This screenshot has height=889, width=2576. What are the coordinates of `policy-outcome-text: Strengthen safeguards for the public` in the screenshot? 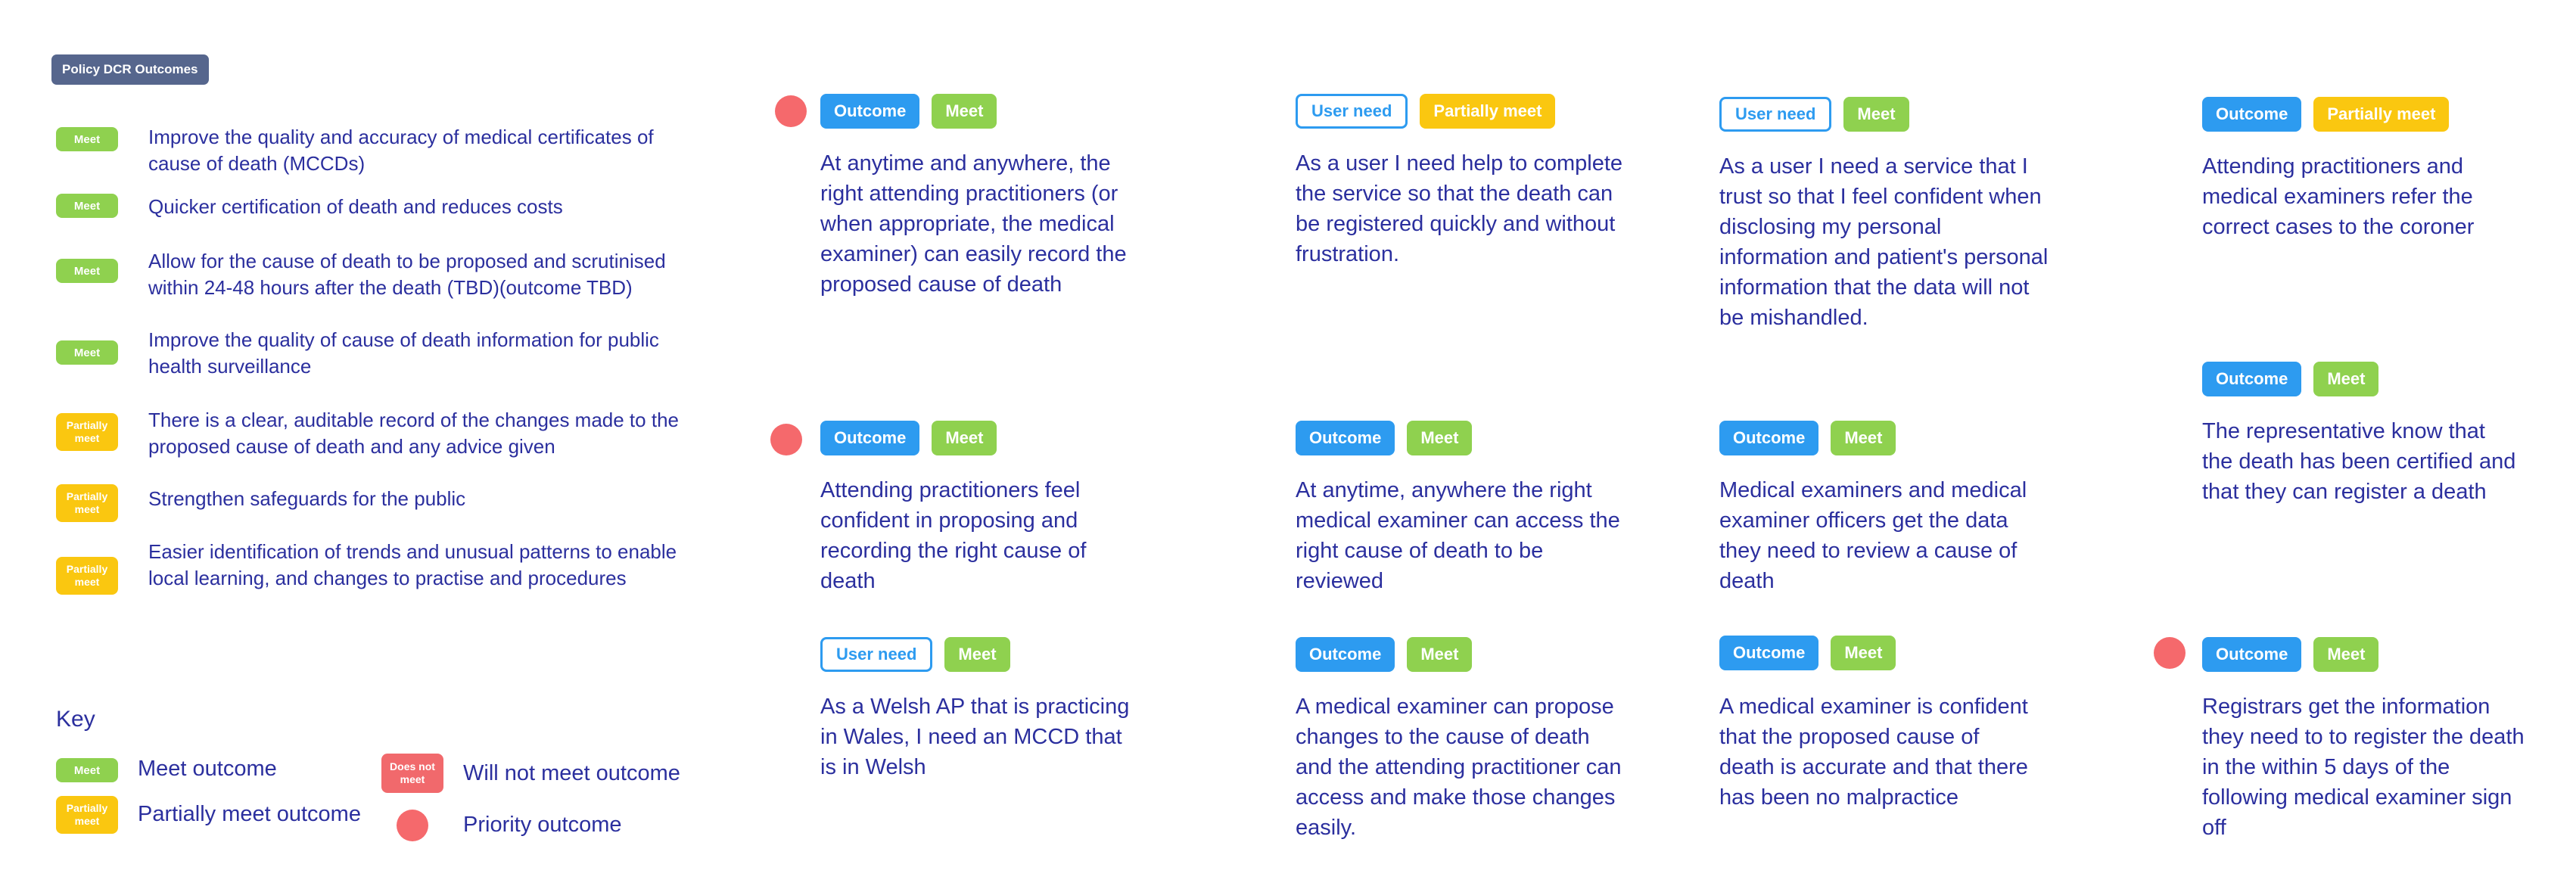 It's located at (307, 498).